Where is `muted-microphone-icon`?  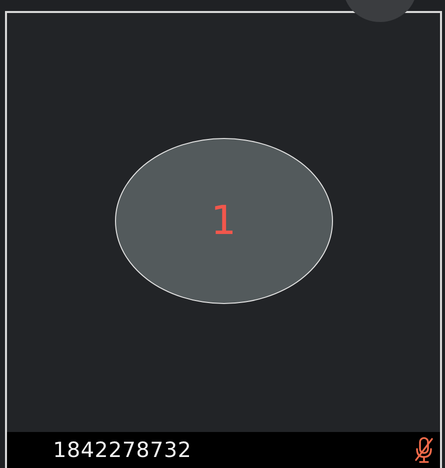
muted-microphone-icon is located at coordinates (424, 450).